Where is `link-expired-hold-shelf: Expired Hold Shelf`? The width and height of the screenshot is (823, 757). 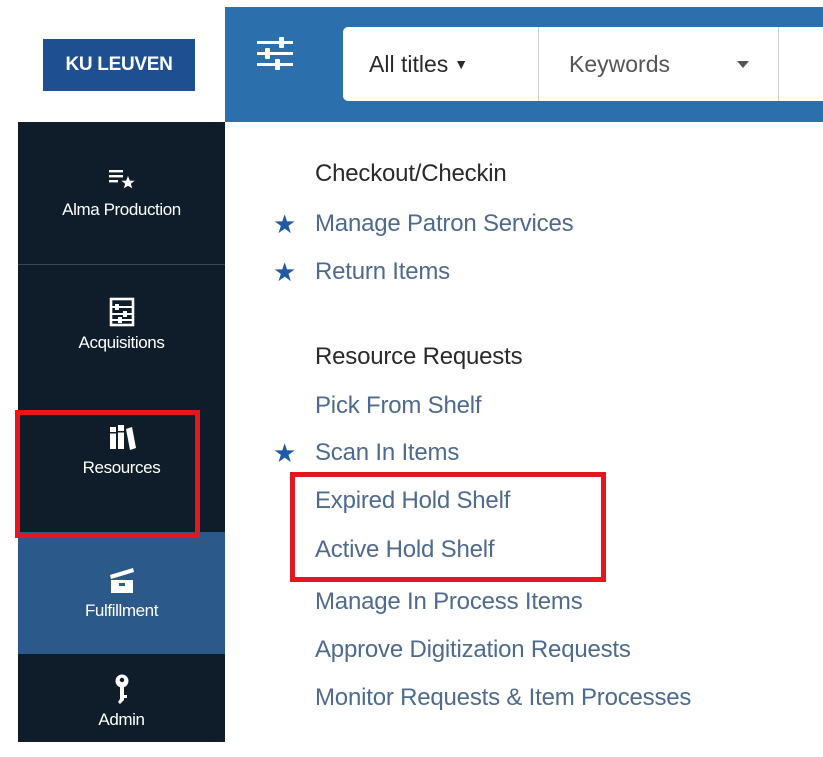
link-expired-hold-shelf: Expired Hold Shelf is located at coordinates (412, 501).